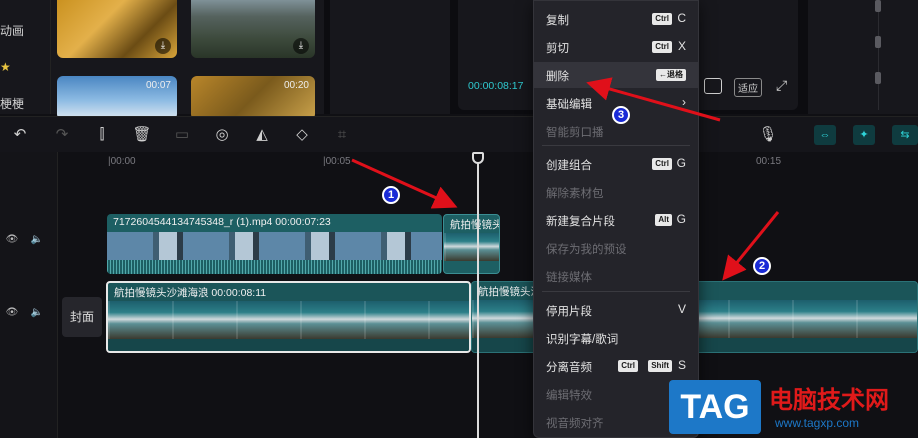 The height and width of the screenshot is (438, 918). What do you see at coordinates (391, 195) in the screenshot?
I see `step-badge: 1` at bounding box center [391, 195].